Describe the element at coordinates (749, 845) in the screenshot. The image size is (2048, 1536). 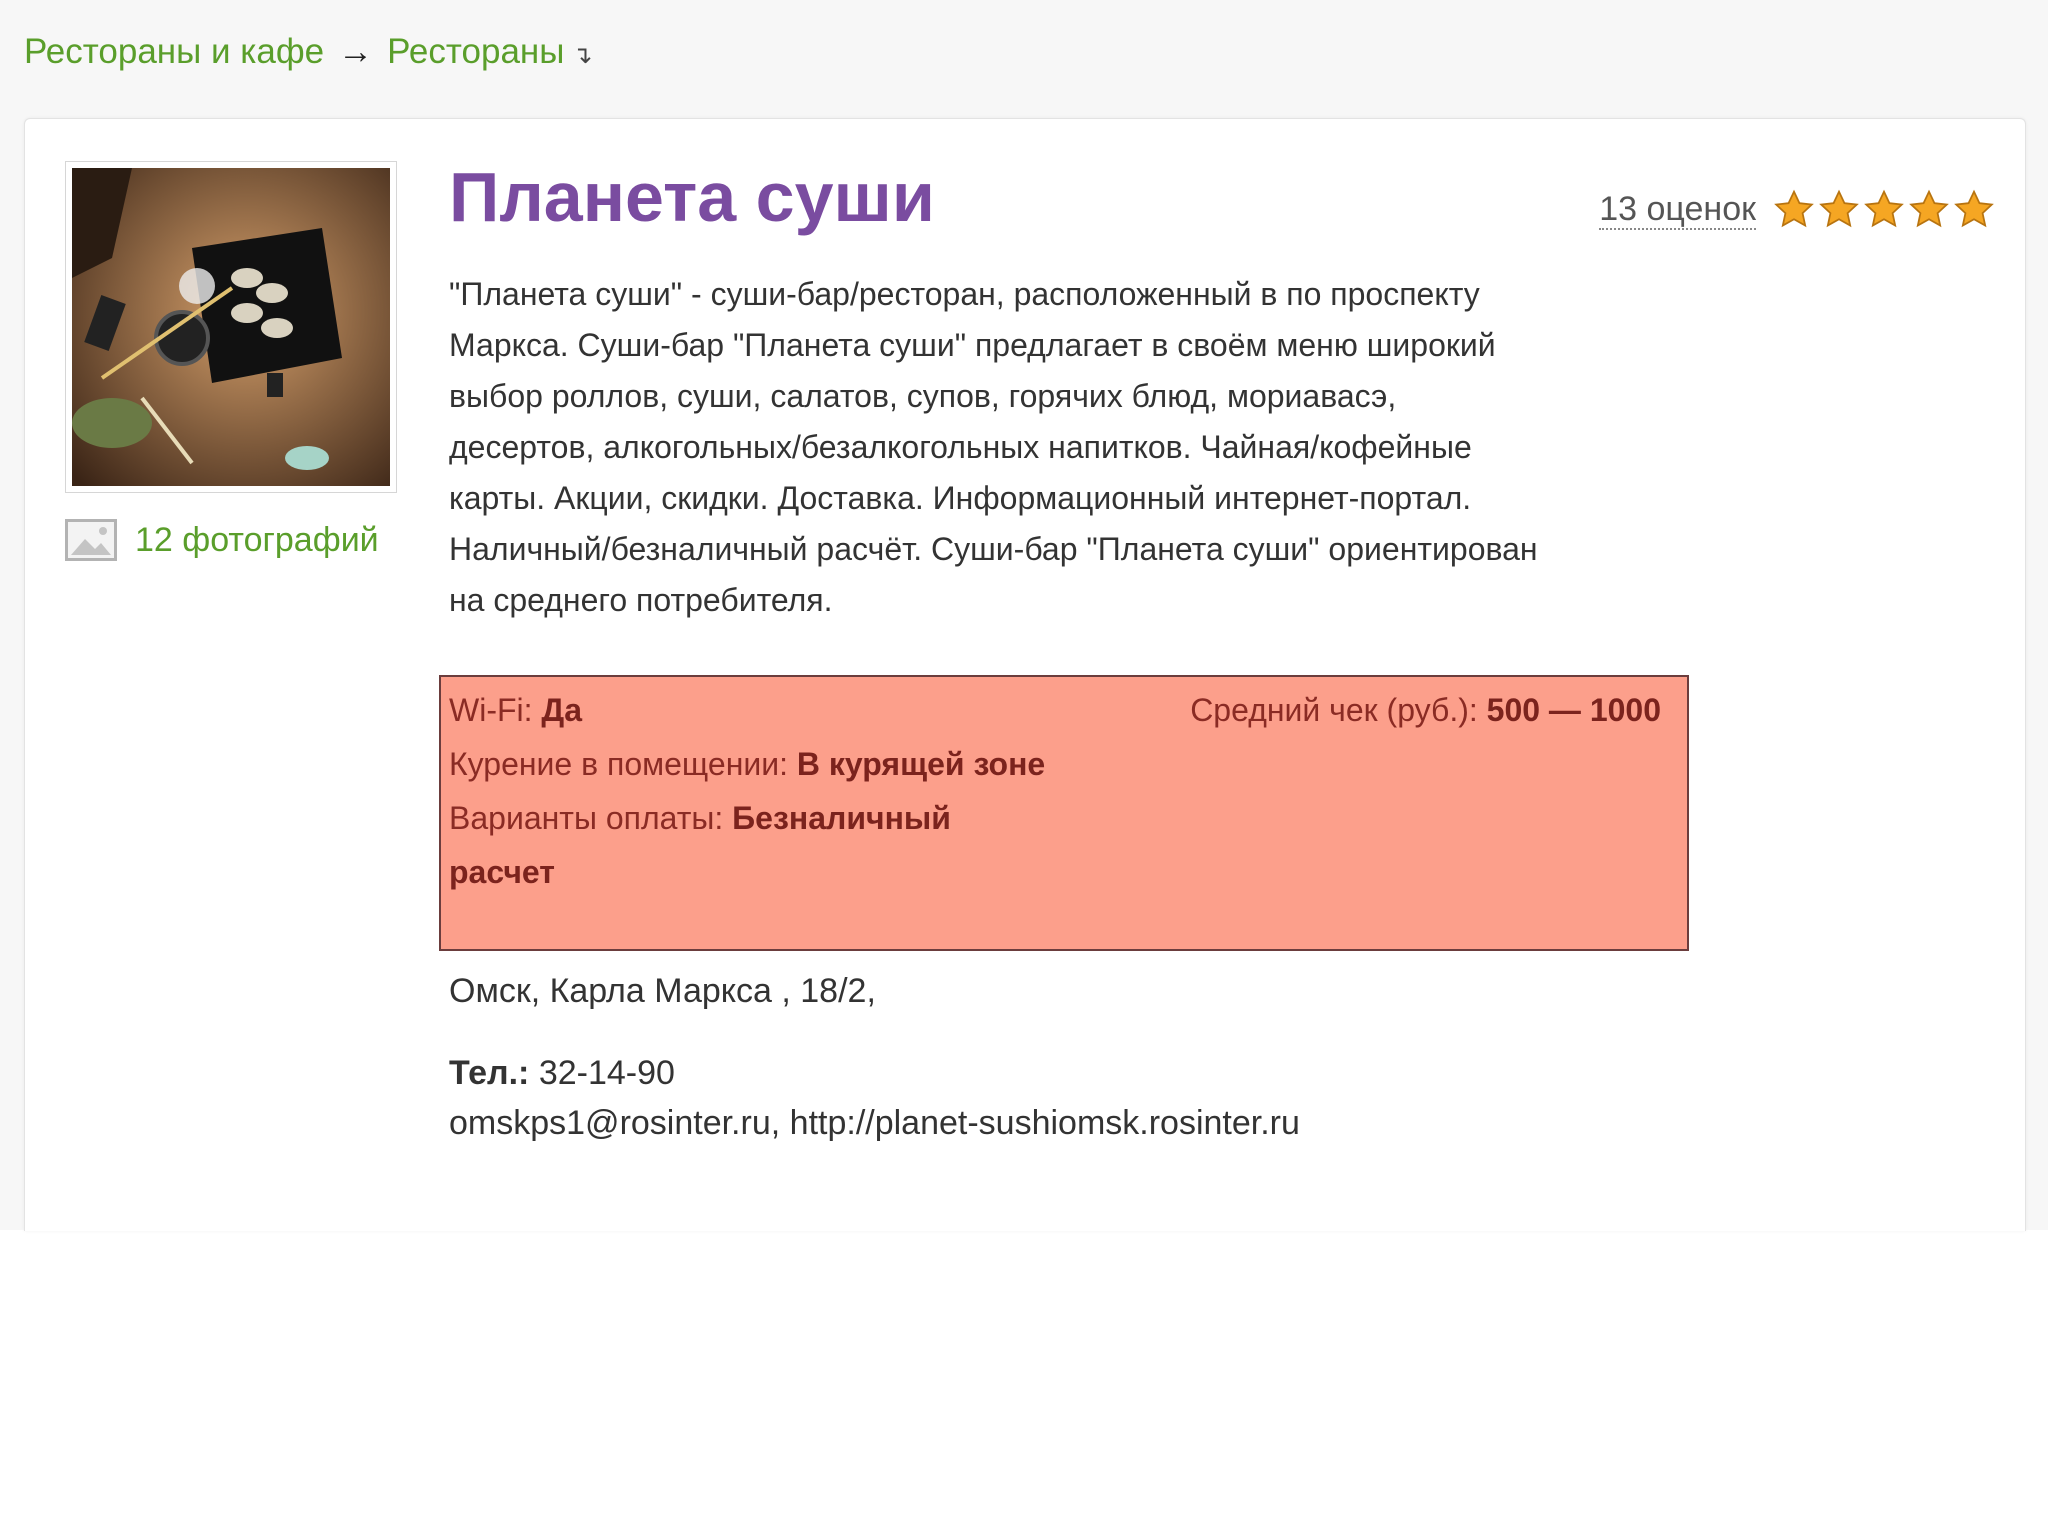
I see `payment-property: Варианты оплаты: Безналичный расчет` at that location.